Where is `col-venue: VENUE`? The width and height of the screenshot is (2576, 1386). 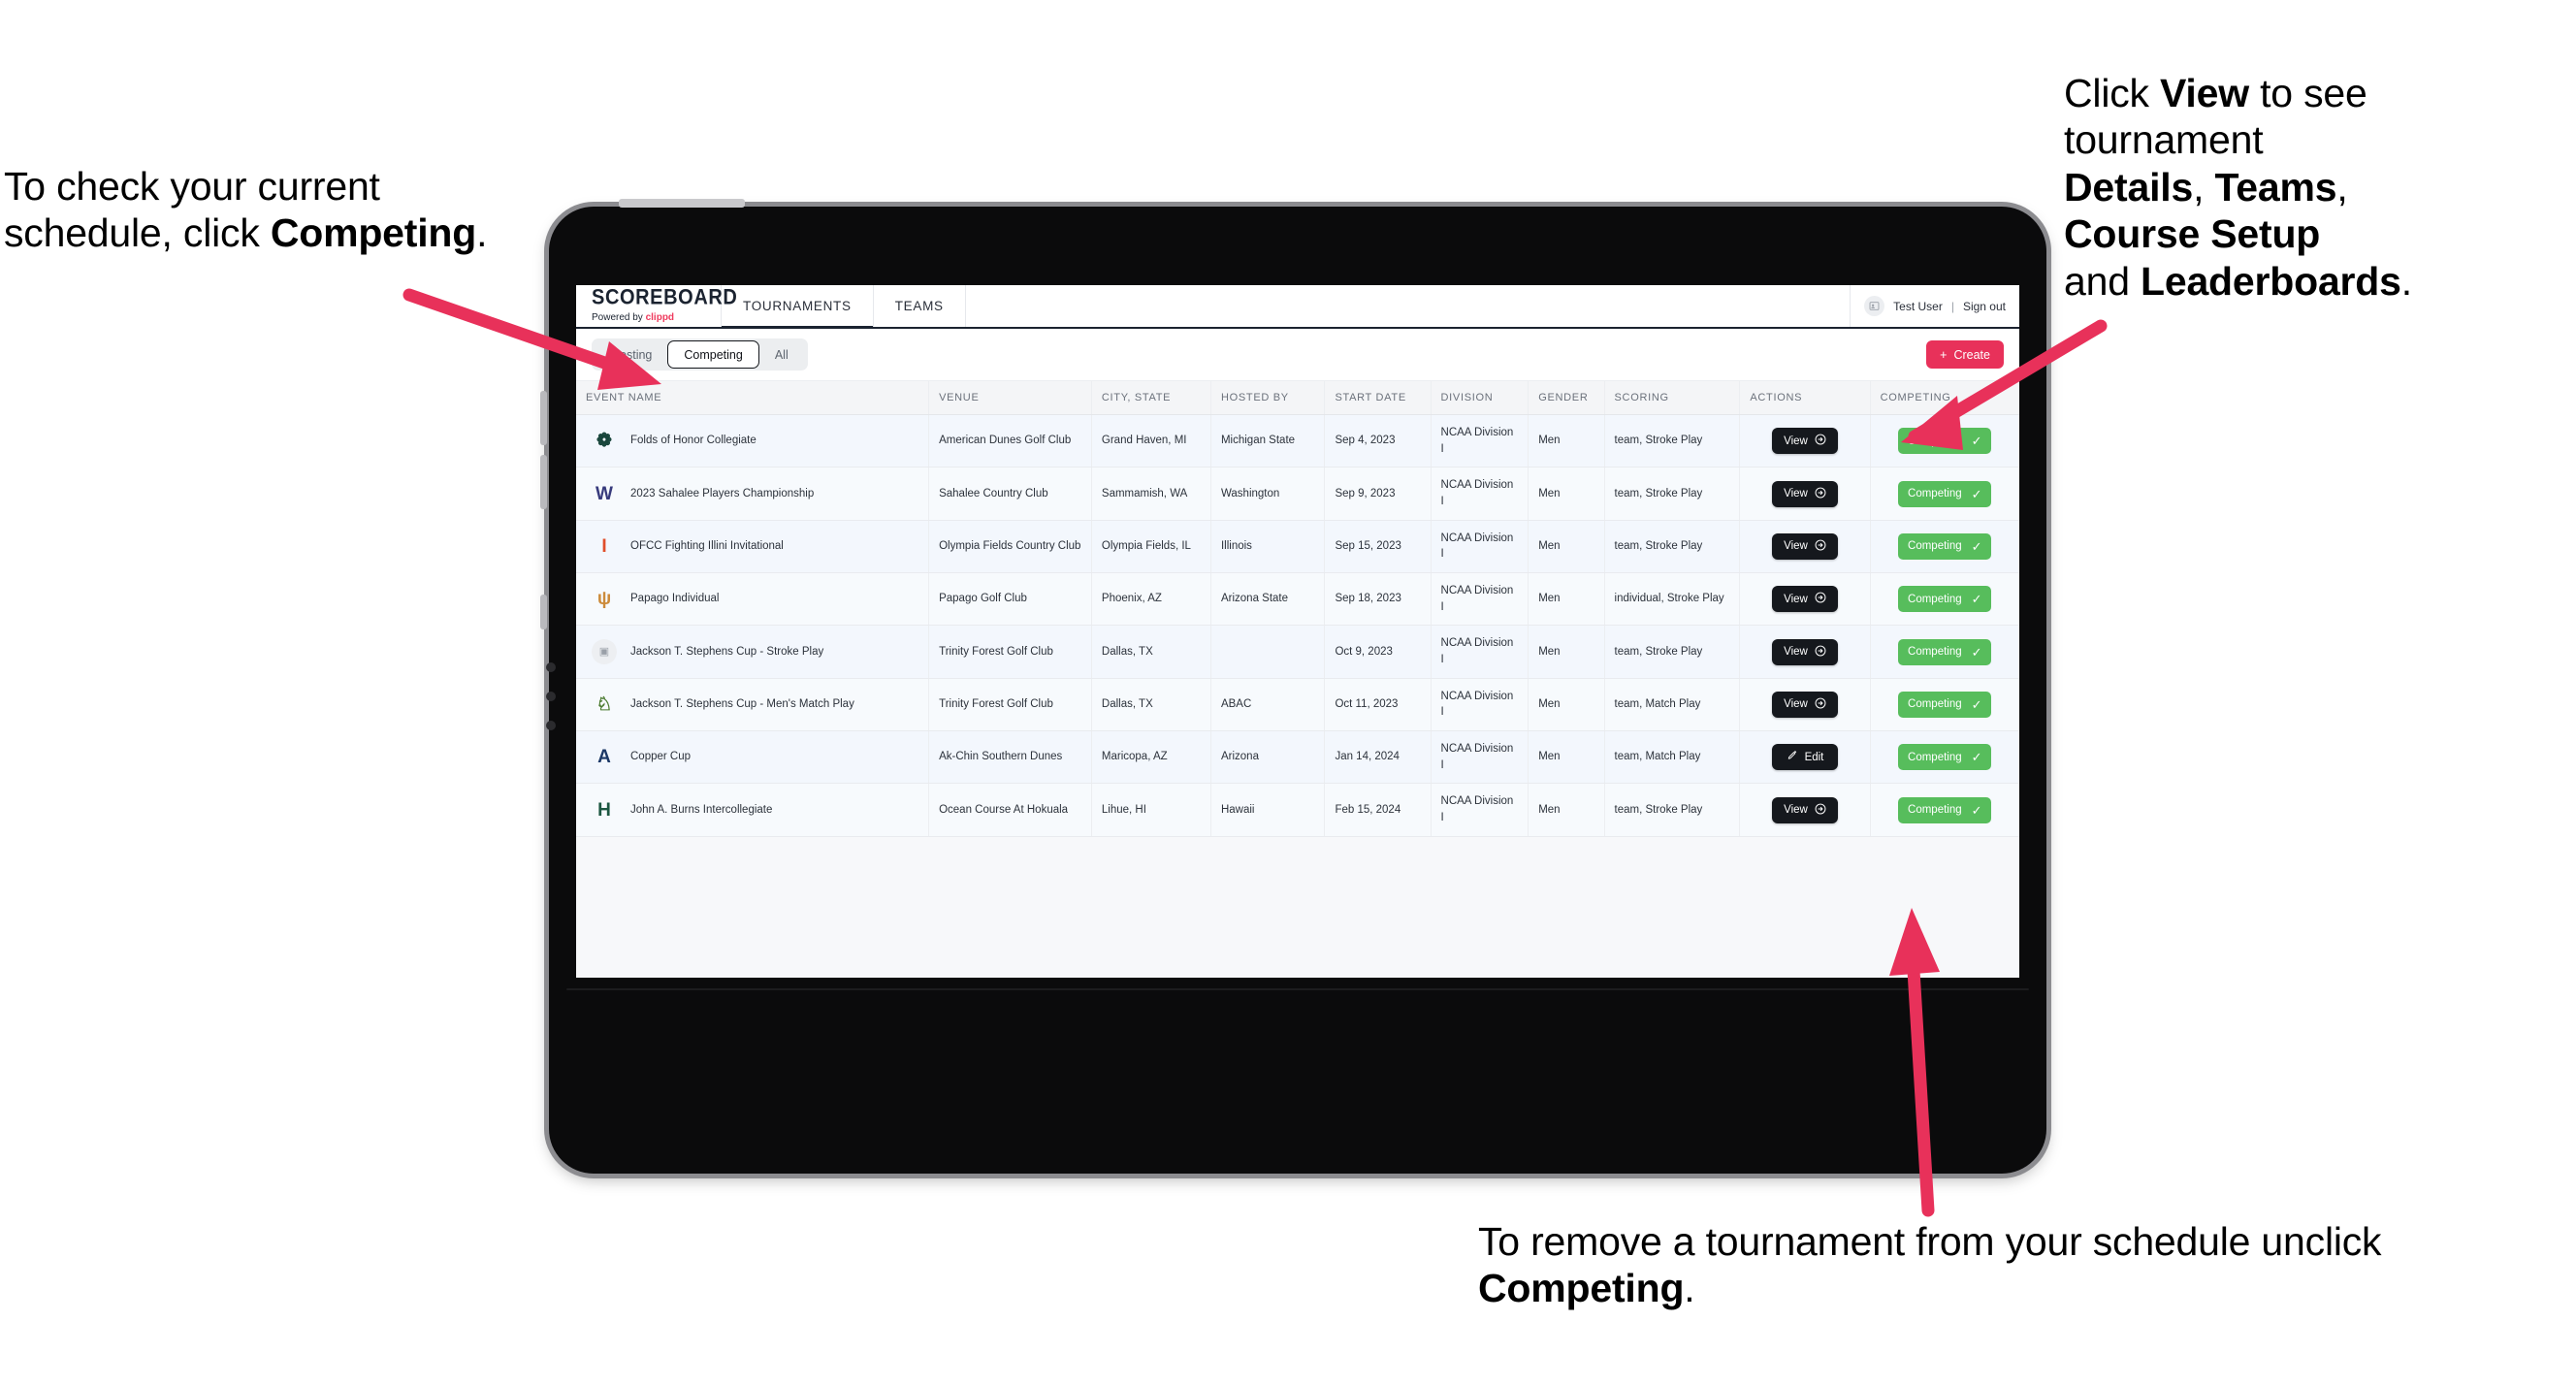
col-venue: VENUE is located at coordinates (1010, 398).